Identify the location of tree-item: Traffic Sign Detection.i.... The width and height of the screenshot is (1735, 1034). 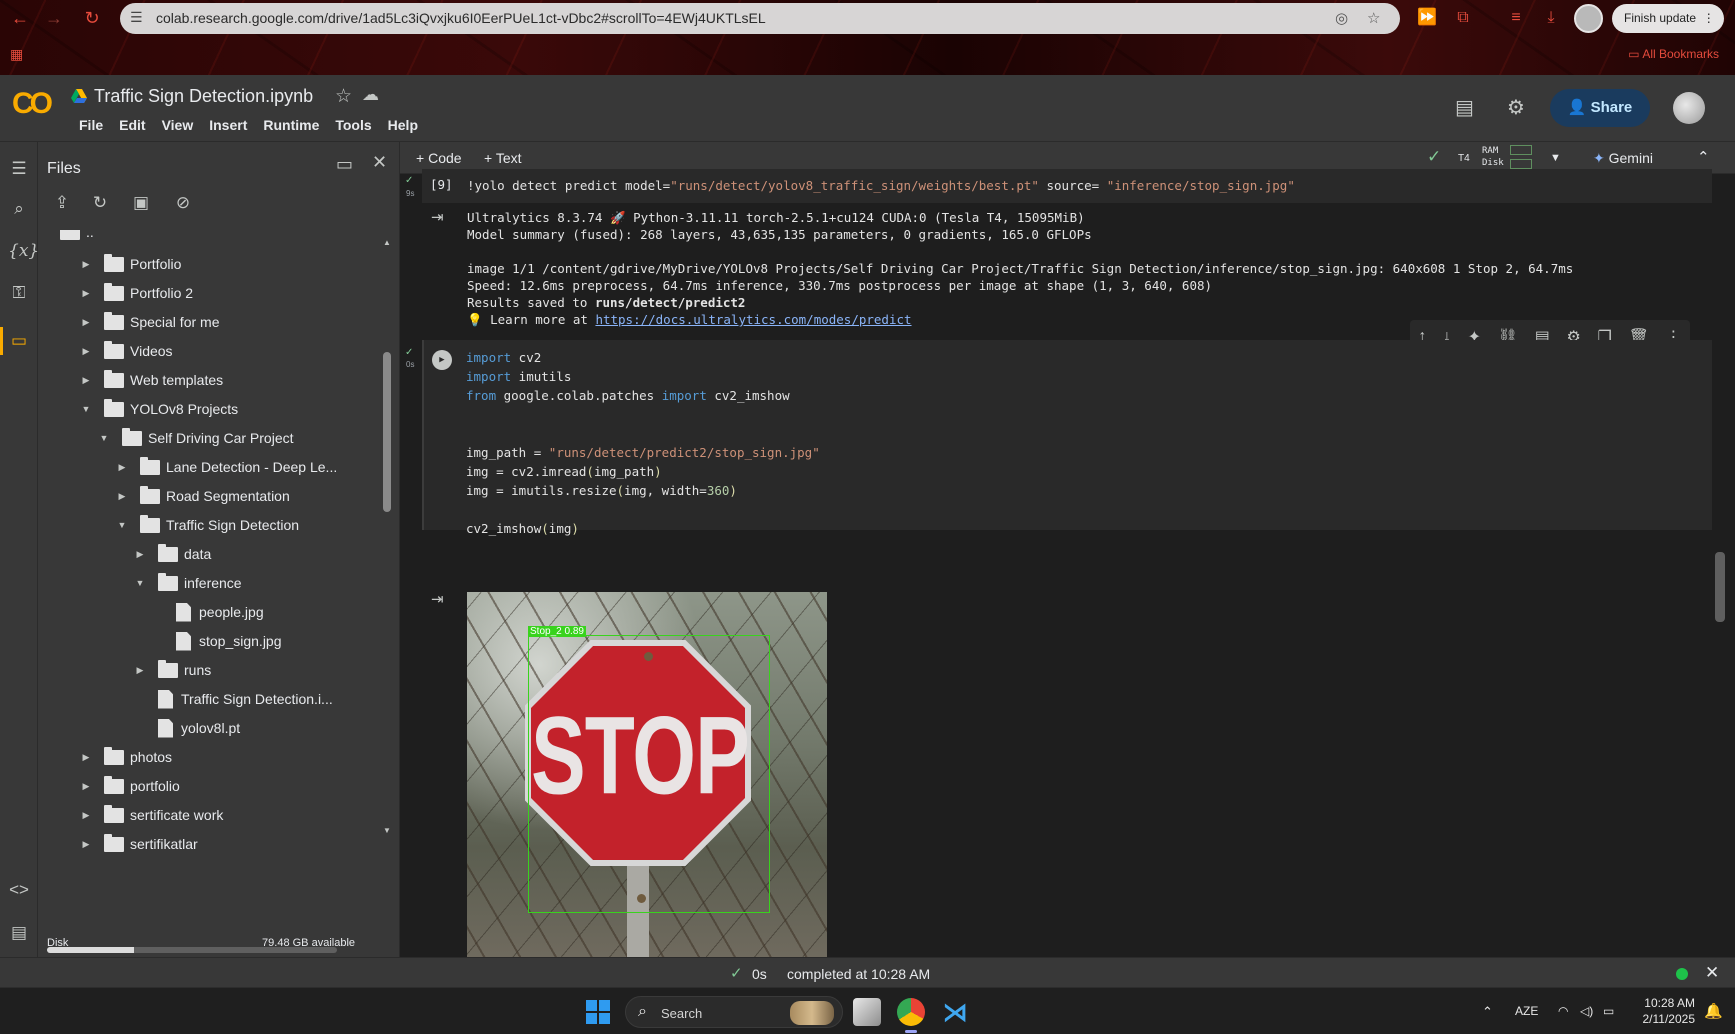
(233, 699).